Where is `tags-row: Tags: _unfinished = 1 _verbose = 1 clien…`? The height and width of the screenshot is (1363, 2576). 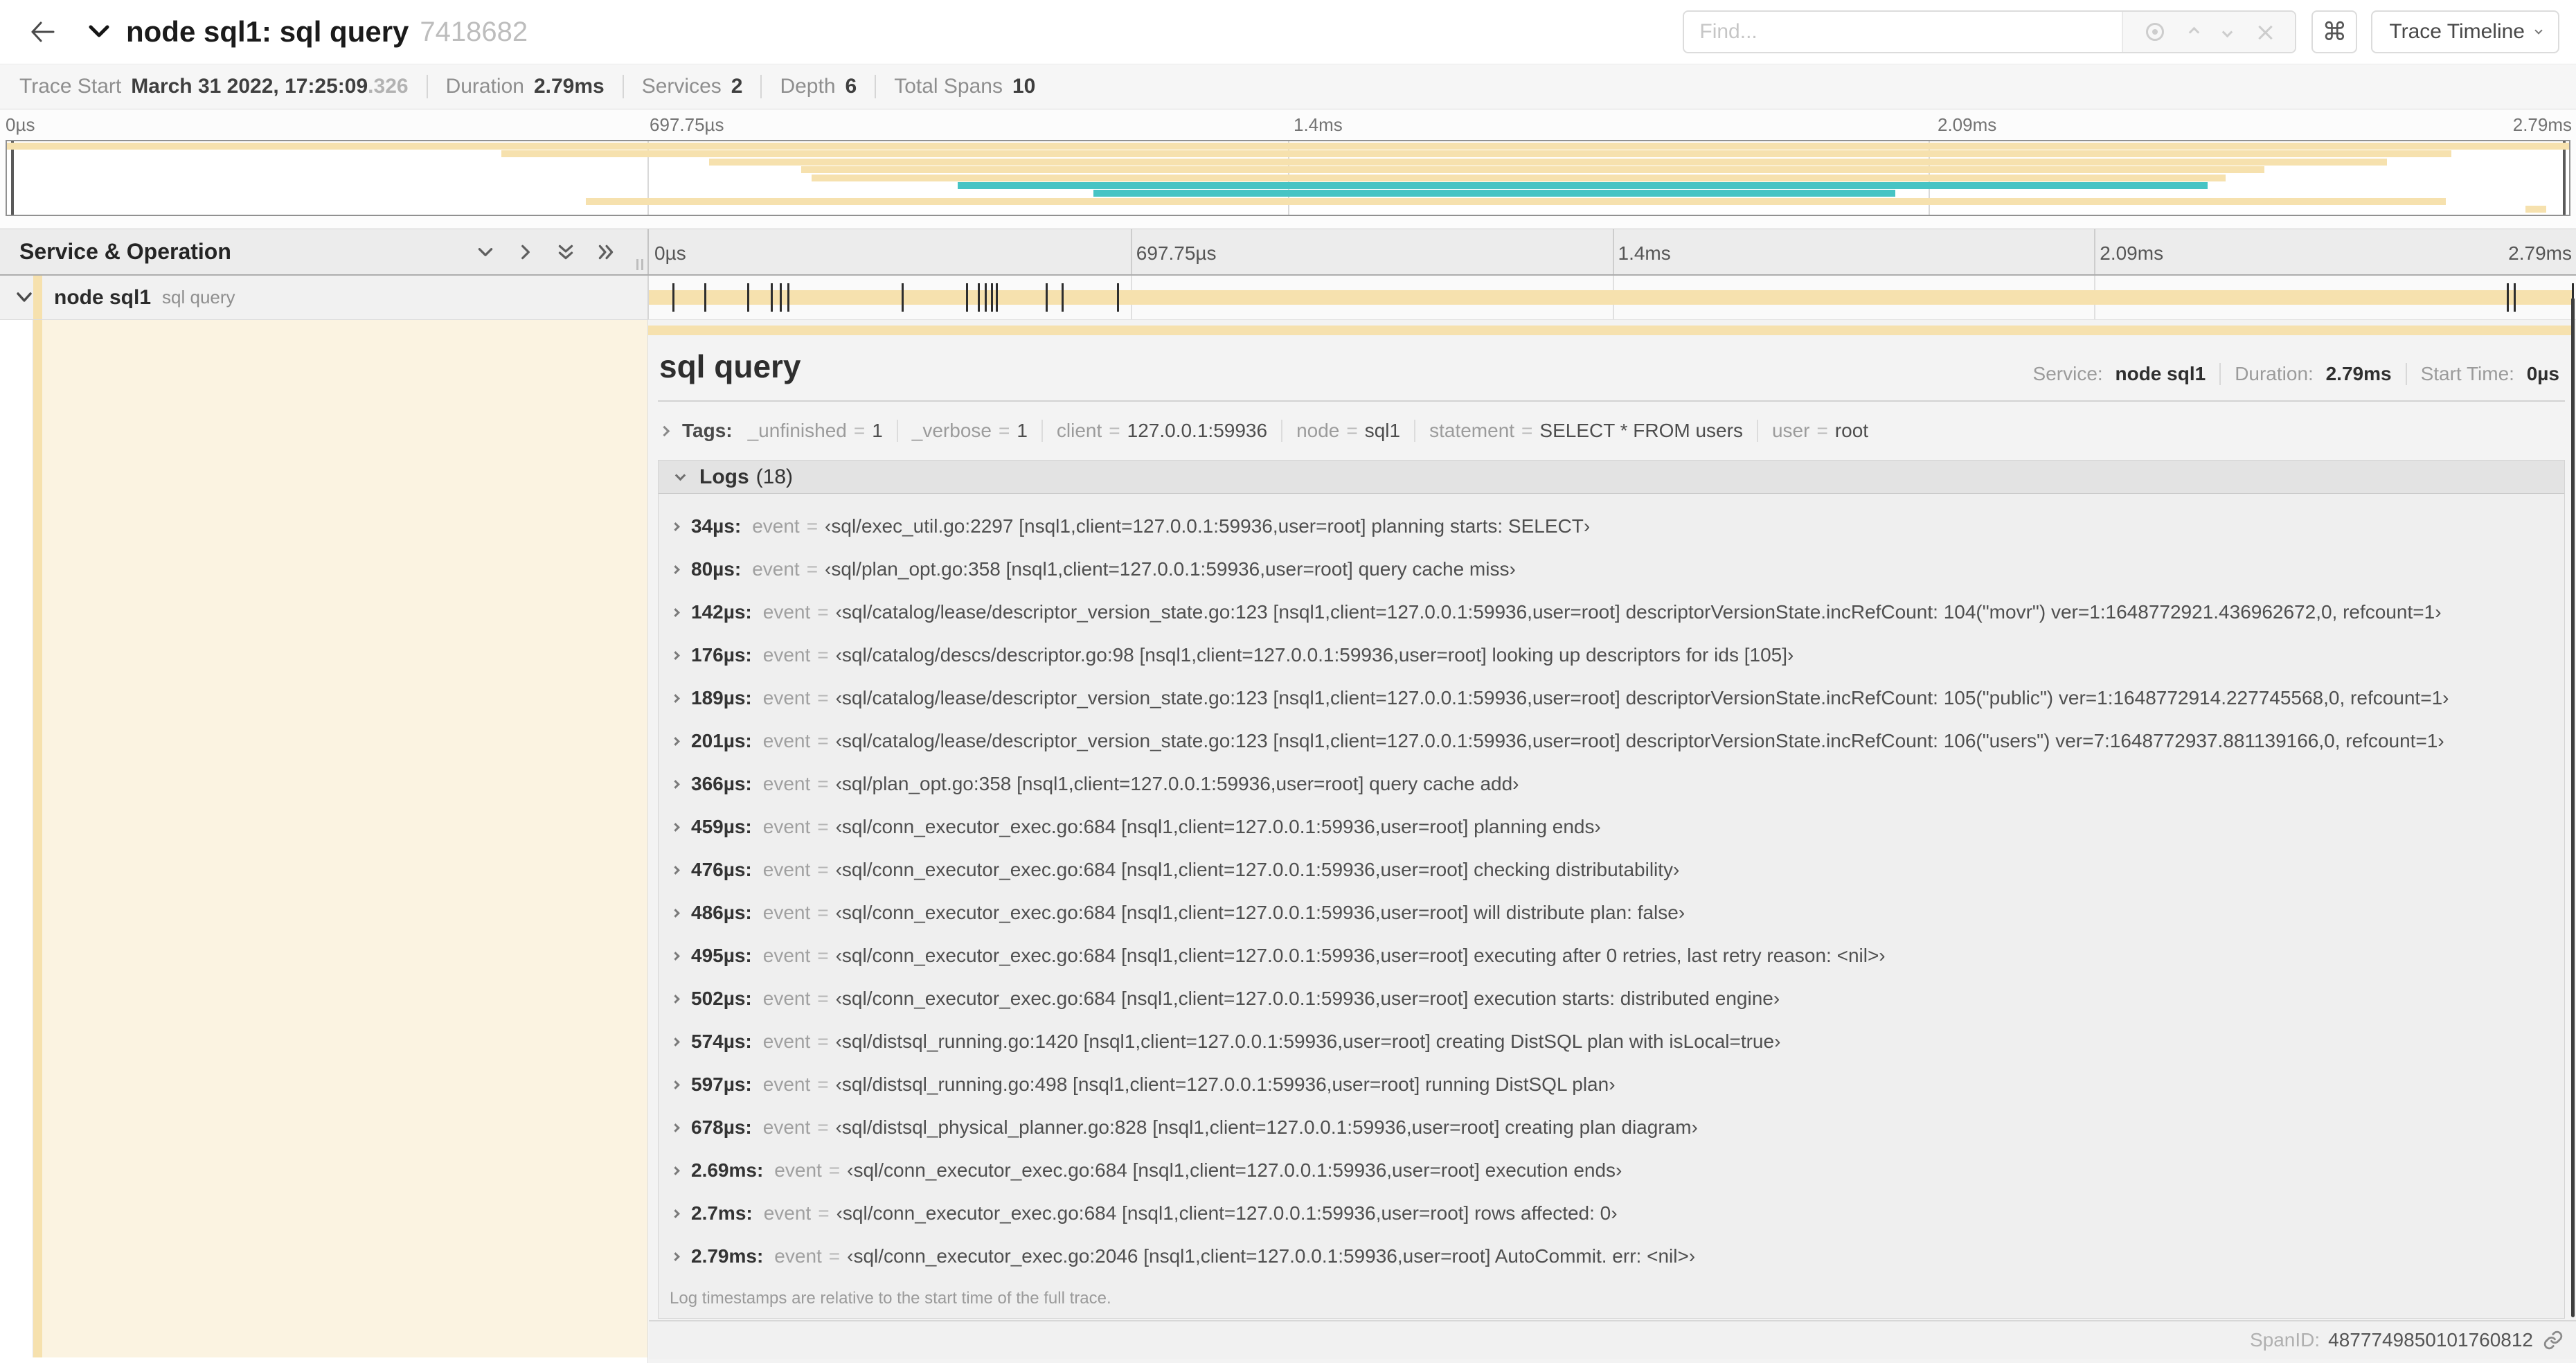 tags-row: Tags: _unfinished = 1 _verbose = 1 clien… is located at coordinates (1612, 431).